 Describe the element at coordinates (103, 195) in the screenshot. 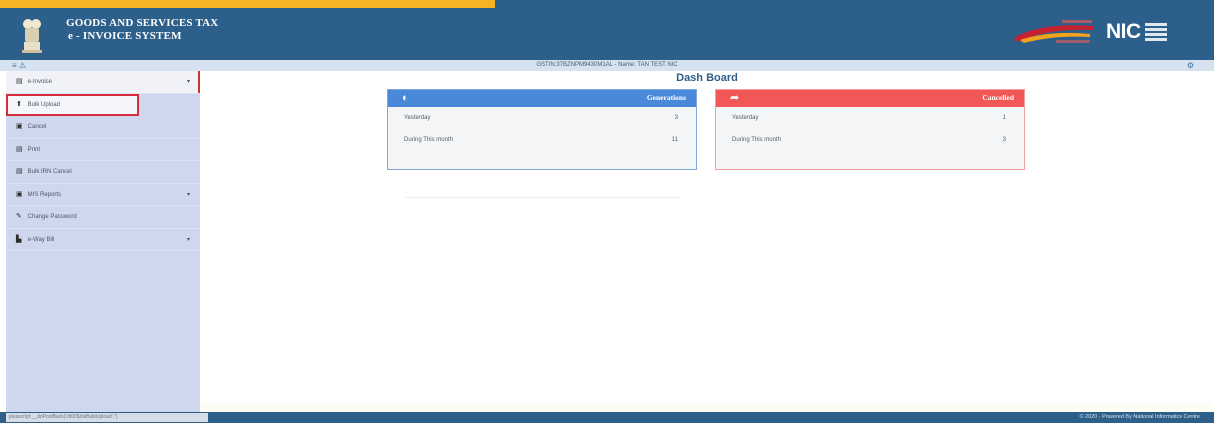

I see `sidebar-item-mis-reports: ▣ MIS Reports ▾` at that location.